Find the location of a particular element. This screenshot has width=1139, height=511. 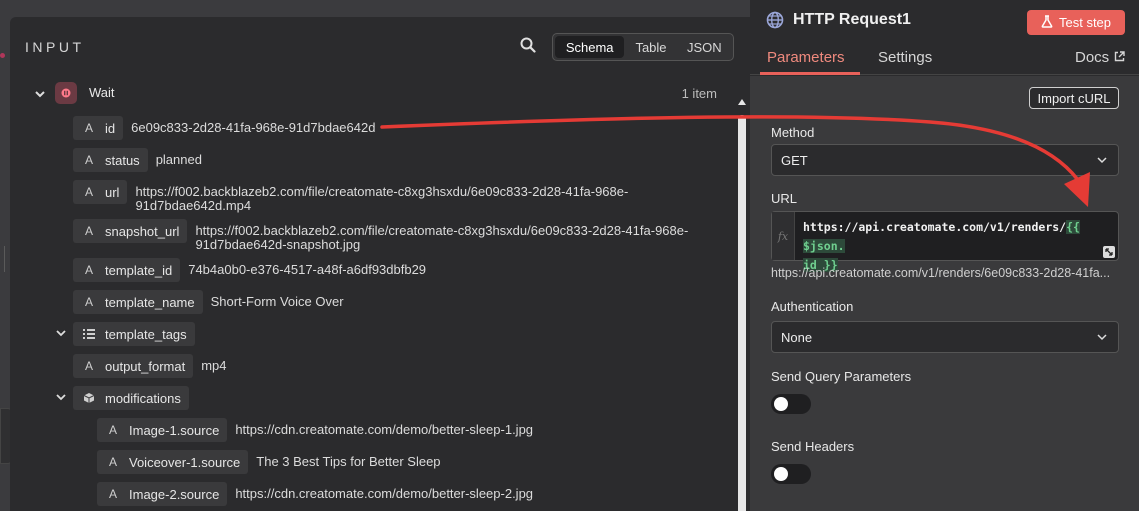

root-node-label: Wait is located at coordinates (102, 92).